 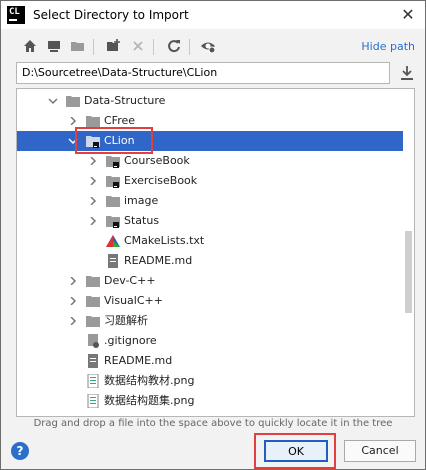 What do you see at coordinates (149, 380) in the screenshot?
I see `tree-item-label: 数据结构教材.png` at bounding box center [149, 380].